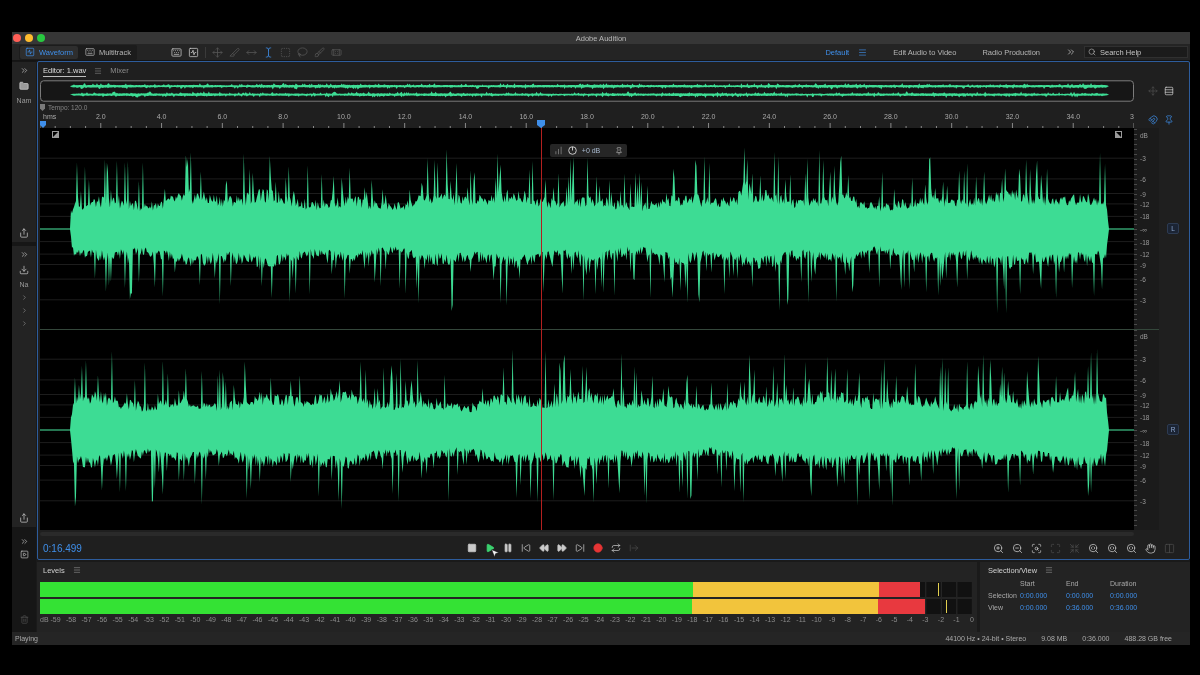 The image size is (1200, 675). What do you see at coordinates (41, 38) in the screenshot?
I see `maximize-icon` at bounding box center [41, 38].